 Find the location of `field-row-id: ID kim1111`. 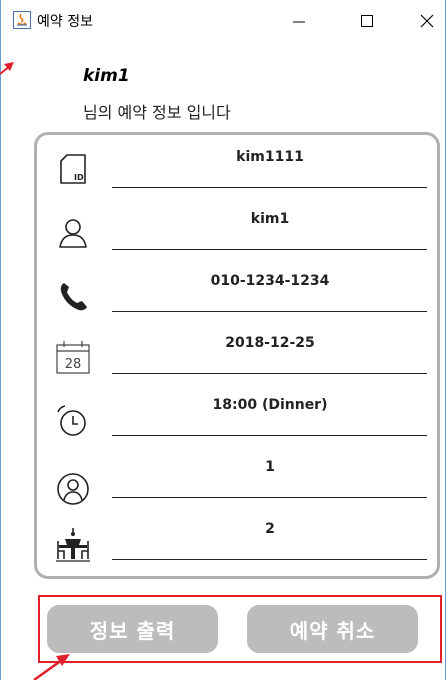

field-row-id: ID kim1111 is located at coordinates (237, 173).